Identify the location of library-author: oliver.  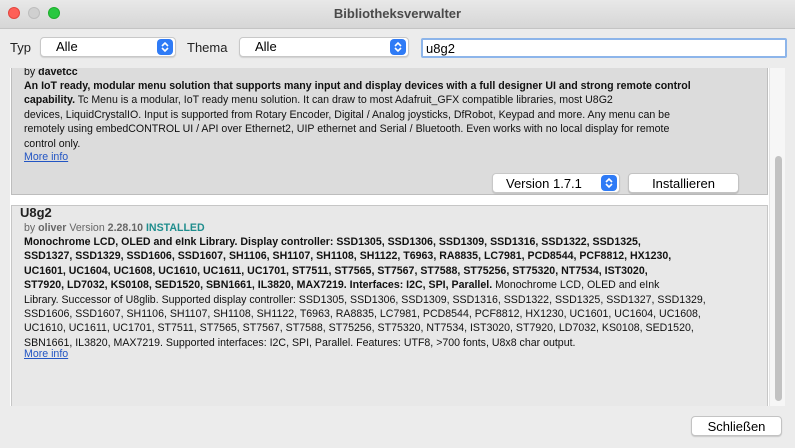
(52, 228).